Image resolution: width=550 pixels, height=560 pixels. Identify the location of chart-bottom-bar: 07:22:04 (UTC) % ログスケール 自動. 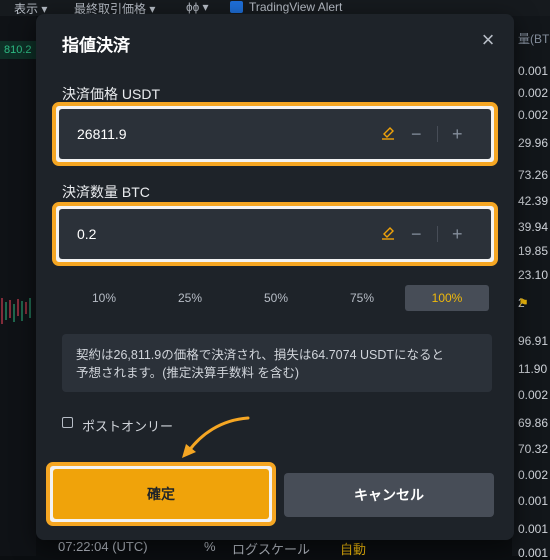
(274, 548).